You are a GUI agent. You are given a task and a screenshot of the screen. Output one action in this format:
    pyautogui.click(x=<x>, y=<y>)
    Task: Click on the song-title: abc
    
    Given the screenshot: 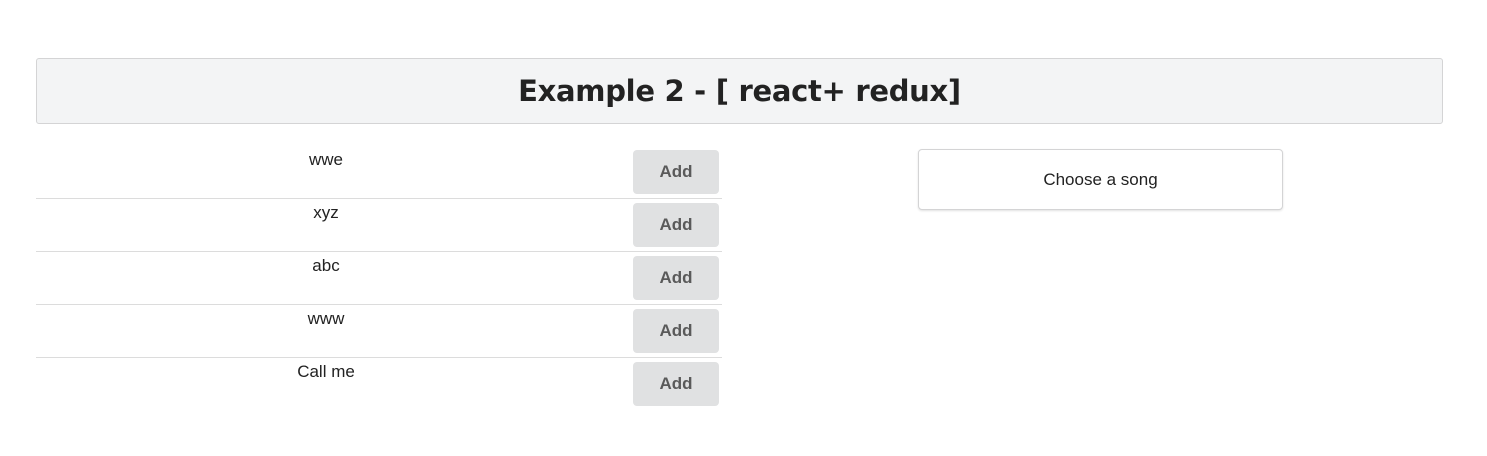 What is the action you would take?
    pyautogui.click(x=326, y=265)
    